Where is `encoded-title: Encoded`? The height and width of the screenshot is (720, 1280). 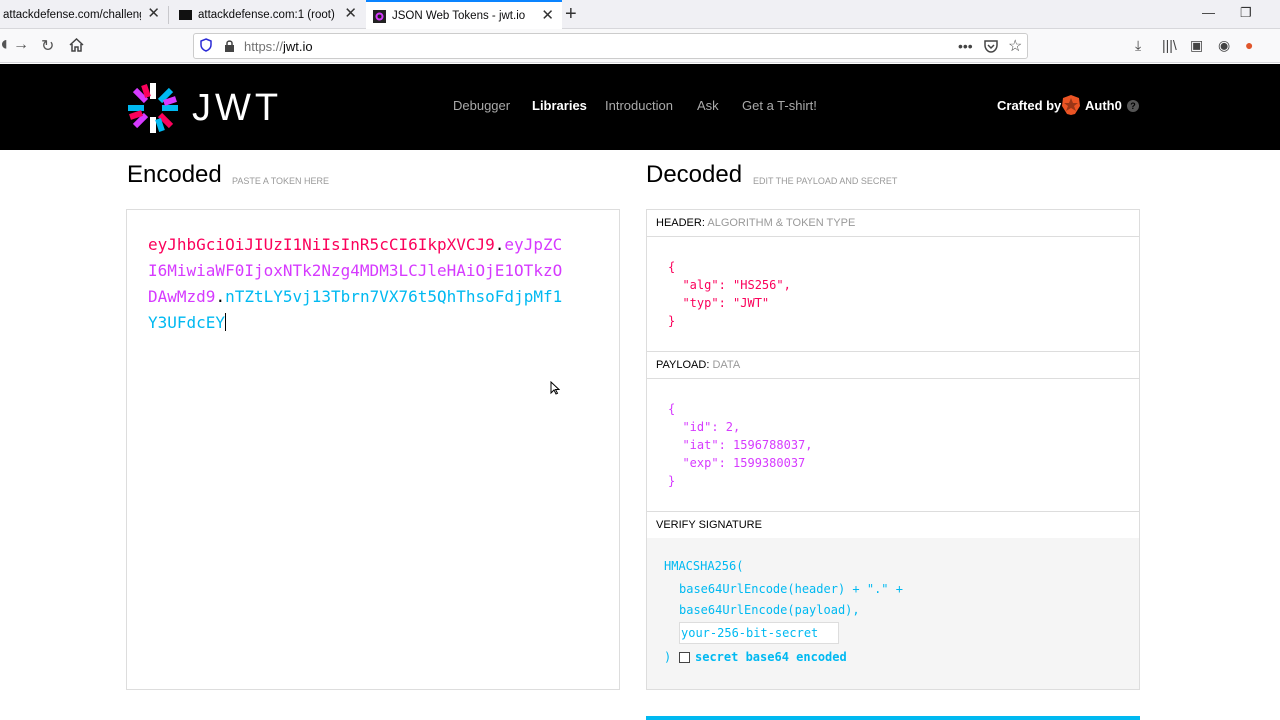 encoded-title: Encoded is located at coordinates (174, 174).